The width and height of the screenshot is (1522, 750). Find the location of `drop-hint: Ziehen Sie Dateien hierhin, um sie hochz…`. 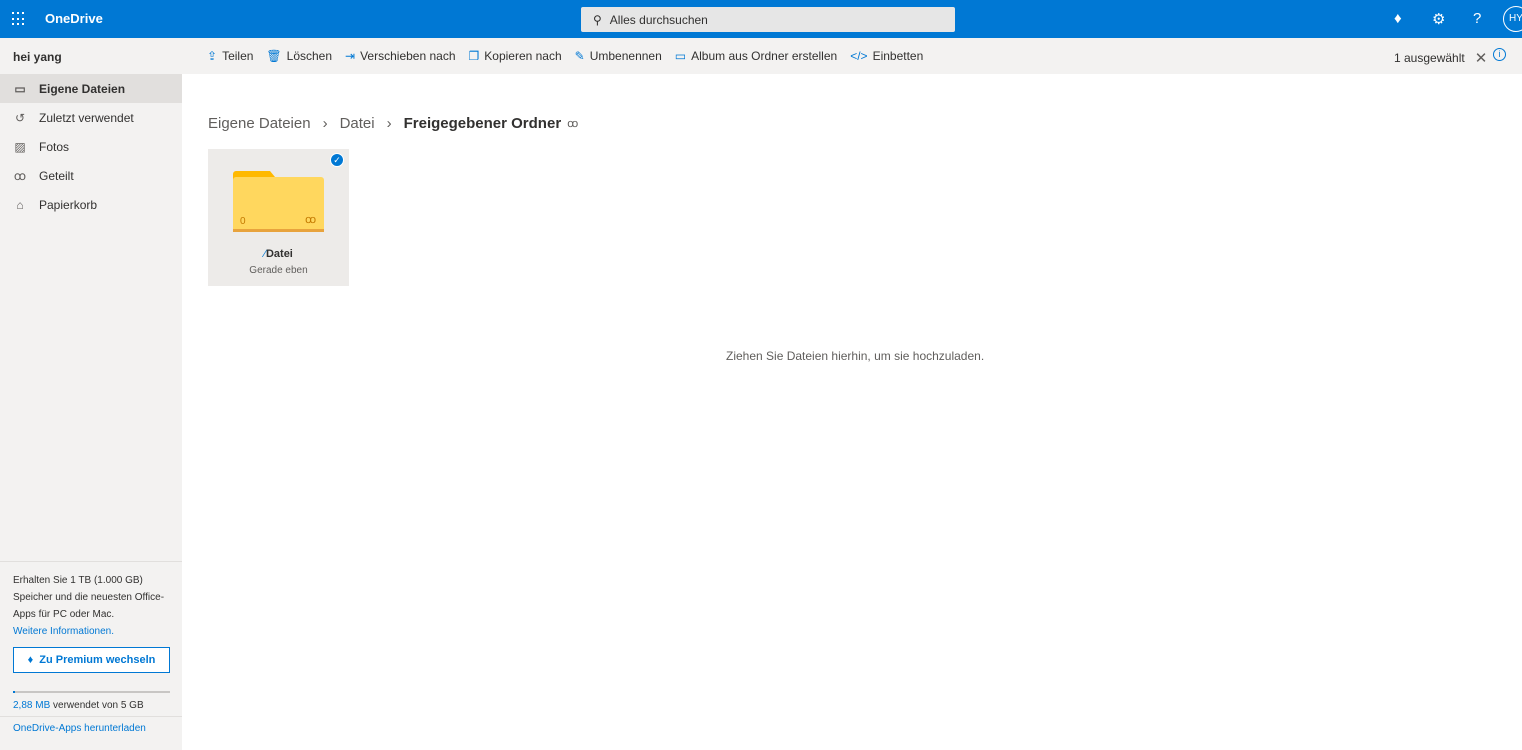

drop-hint: Ziehen Sie Dateien hierhin, um sie hochz… is located at coordinates (855, 356).